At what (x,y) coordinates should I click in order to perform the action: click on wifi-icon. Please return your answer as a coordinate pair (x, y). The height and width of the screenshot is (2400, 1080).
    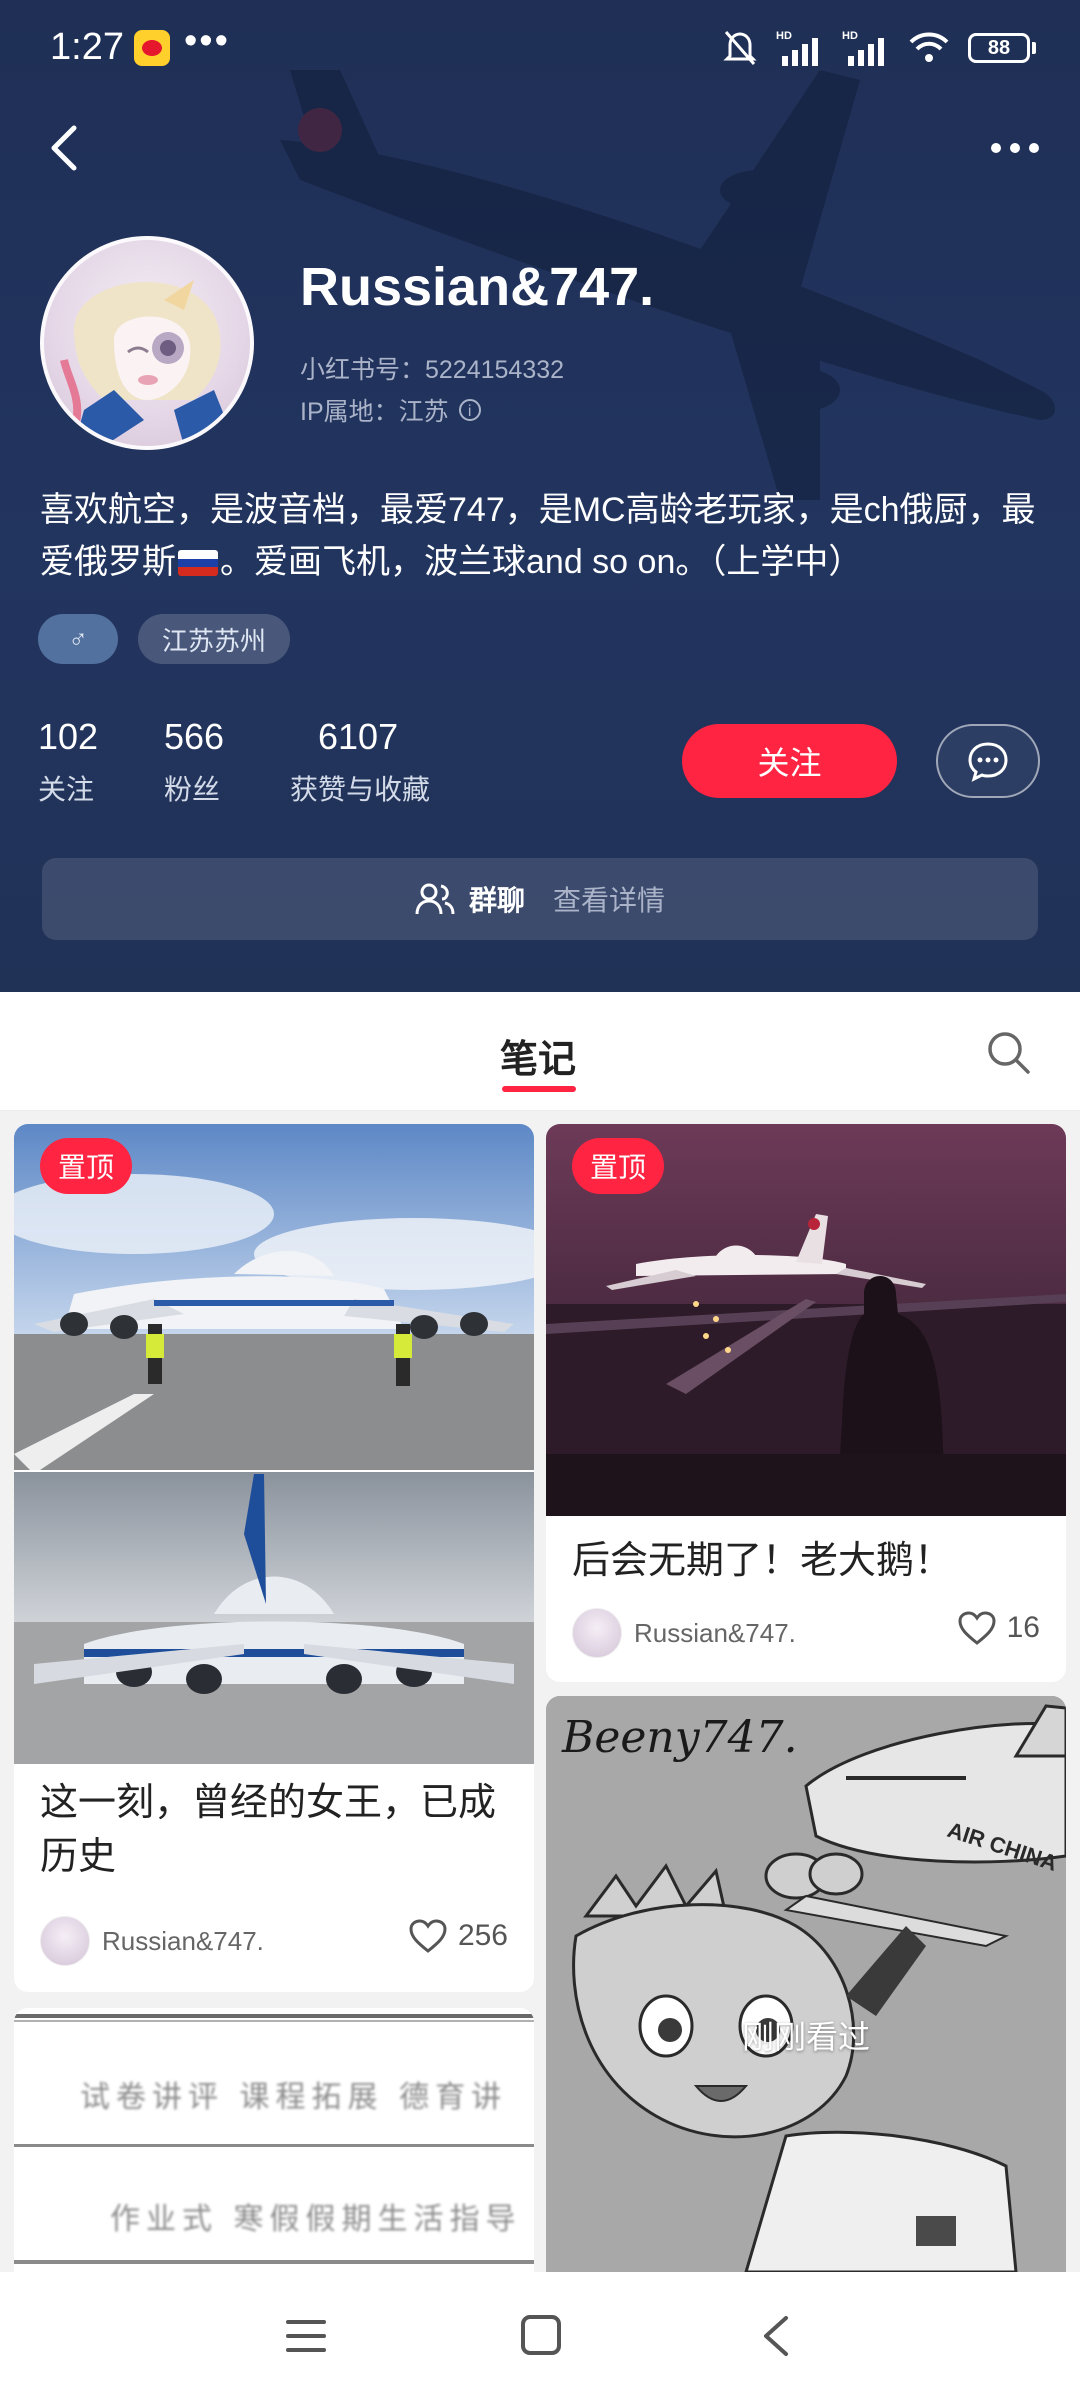
    Looking at the image, I should click on (929, 47).